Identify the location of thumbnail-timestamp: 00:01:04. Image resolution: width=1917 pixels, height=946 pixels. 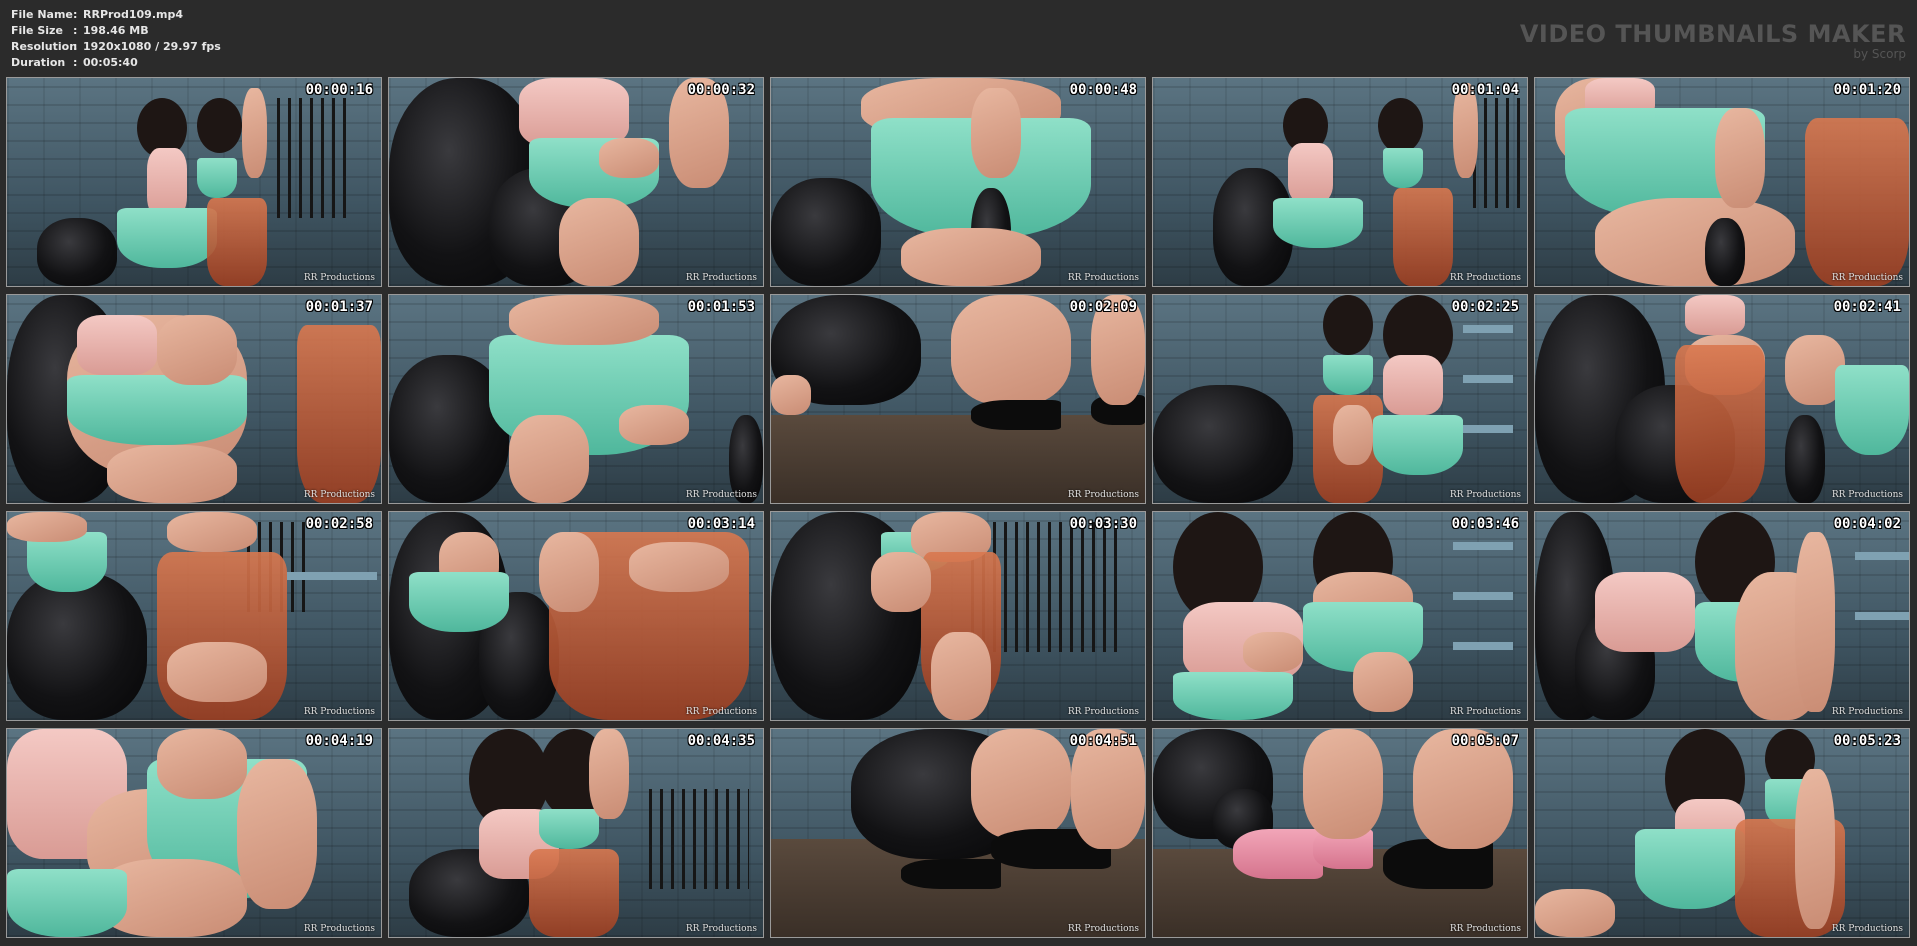
(1485, 90).